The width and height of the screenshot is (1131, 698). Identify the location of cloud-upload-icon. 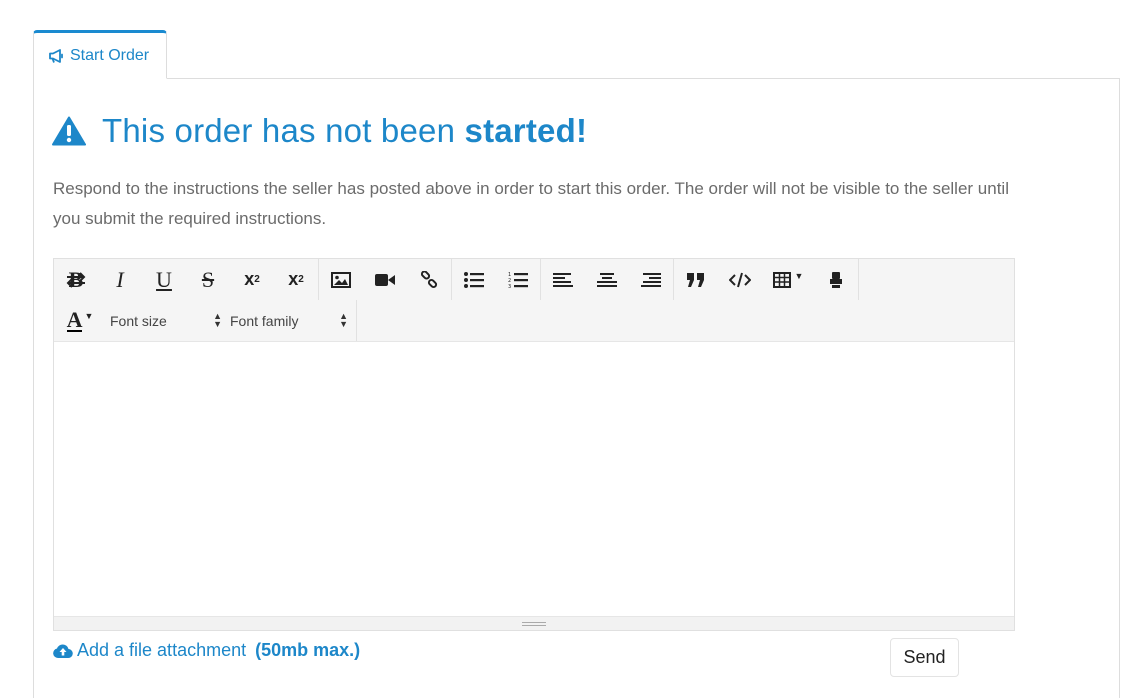
(63, 650).